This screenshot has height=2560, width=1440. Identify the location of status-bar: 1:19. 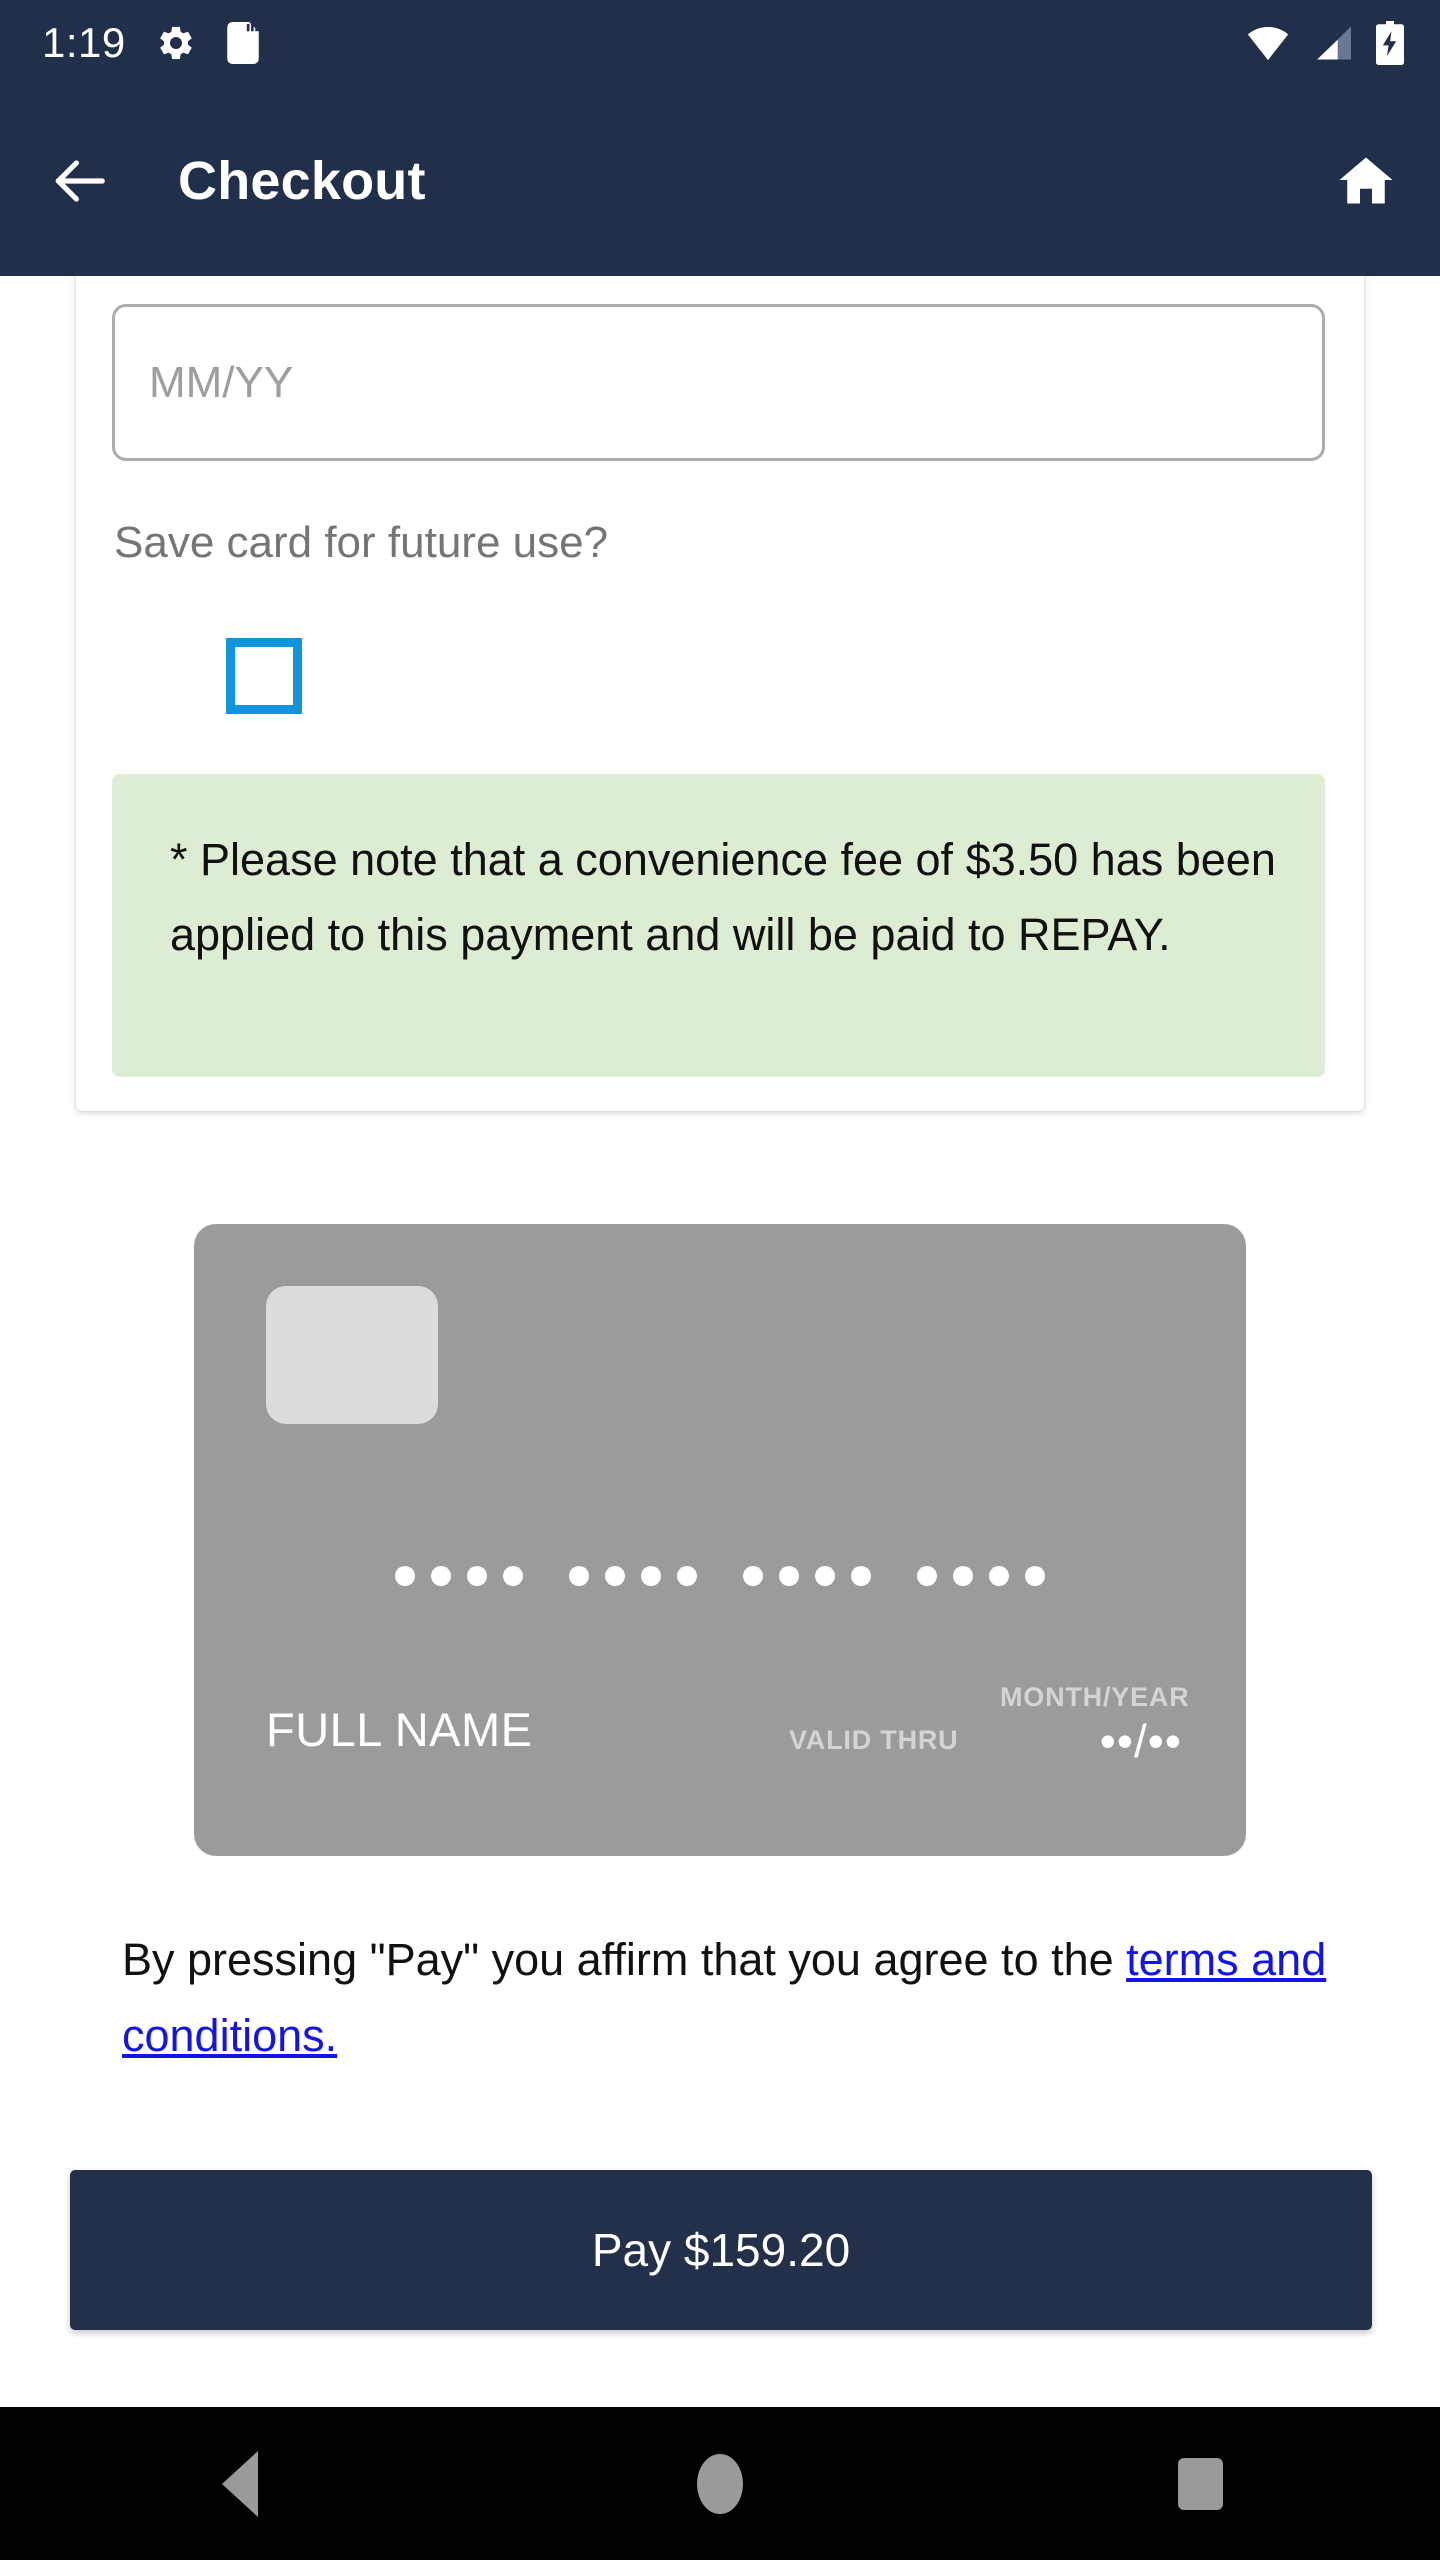
(720, 43).